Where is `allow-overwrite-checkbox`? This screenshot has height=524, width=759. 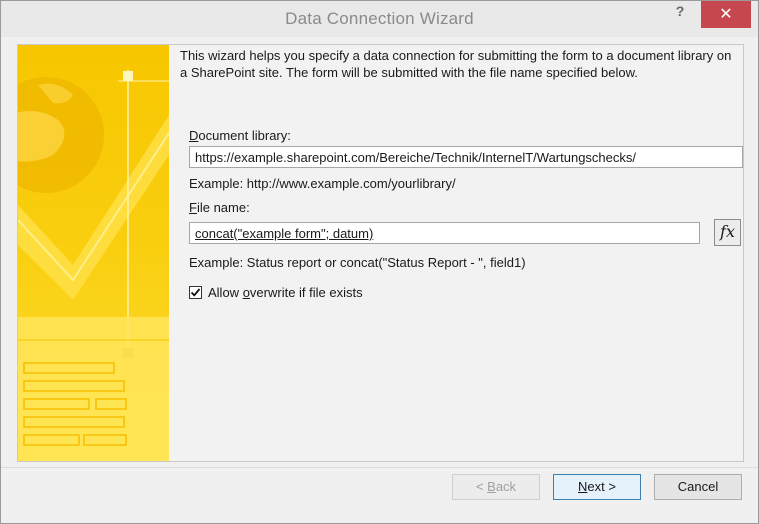
allow-overwrite-checkbox is located at coordinates (195, 292).